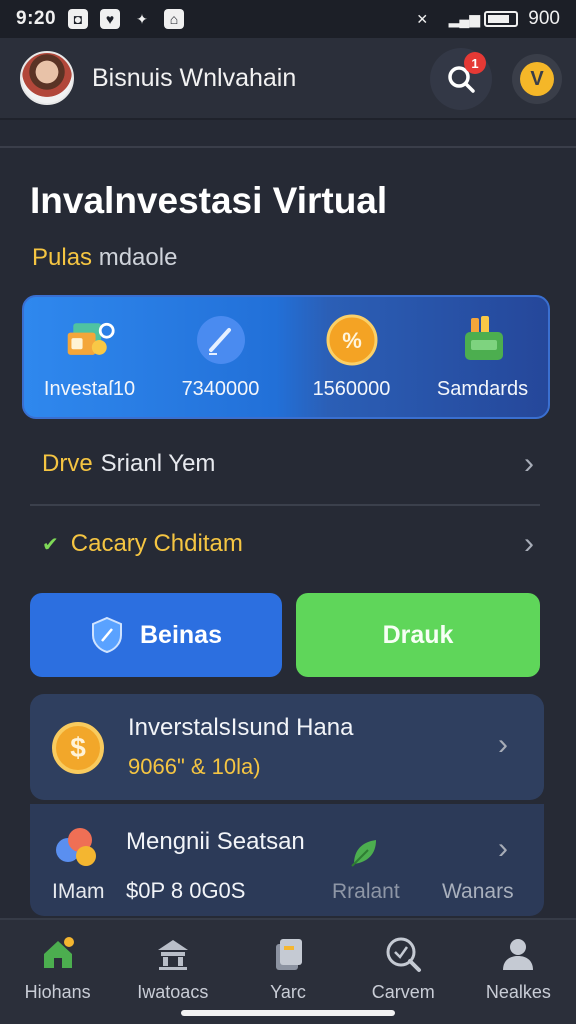 The height and width of the screenshot is (1024, 576). What do you see at coordinates (518, 954) in the screenshot?
I see `profile-icon` at bounding box center [518, 954].